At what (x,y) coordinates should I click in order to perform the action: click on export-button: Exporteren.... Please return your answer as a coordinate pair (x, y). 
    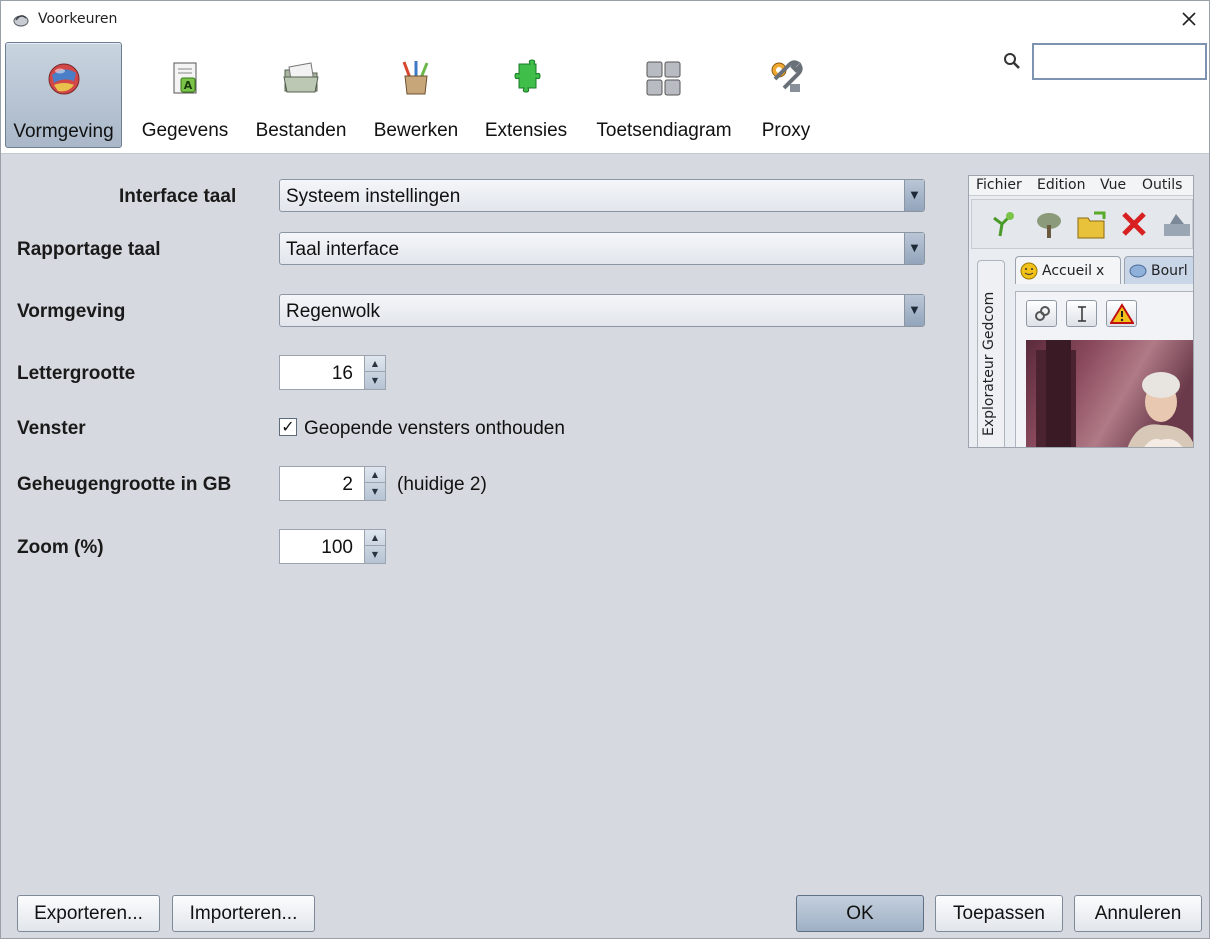
    Looking at the image, I should click on (88, 913).